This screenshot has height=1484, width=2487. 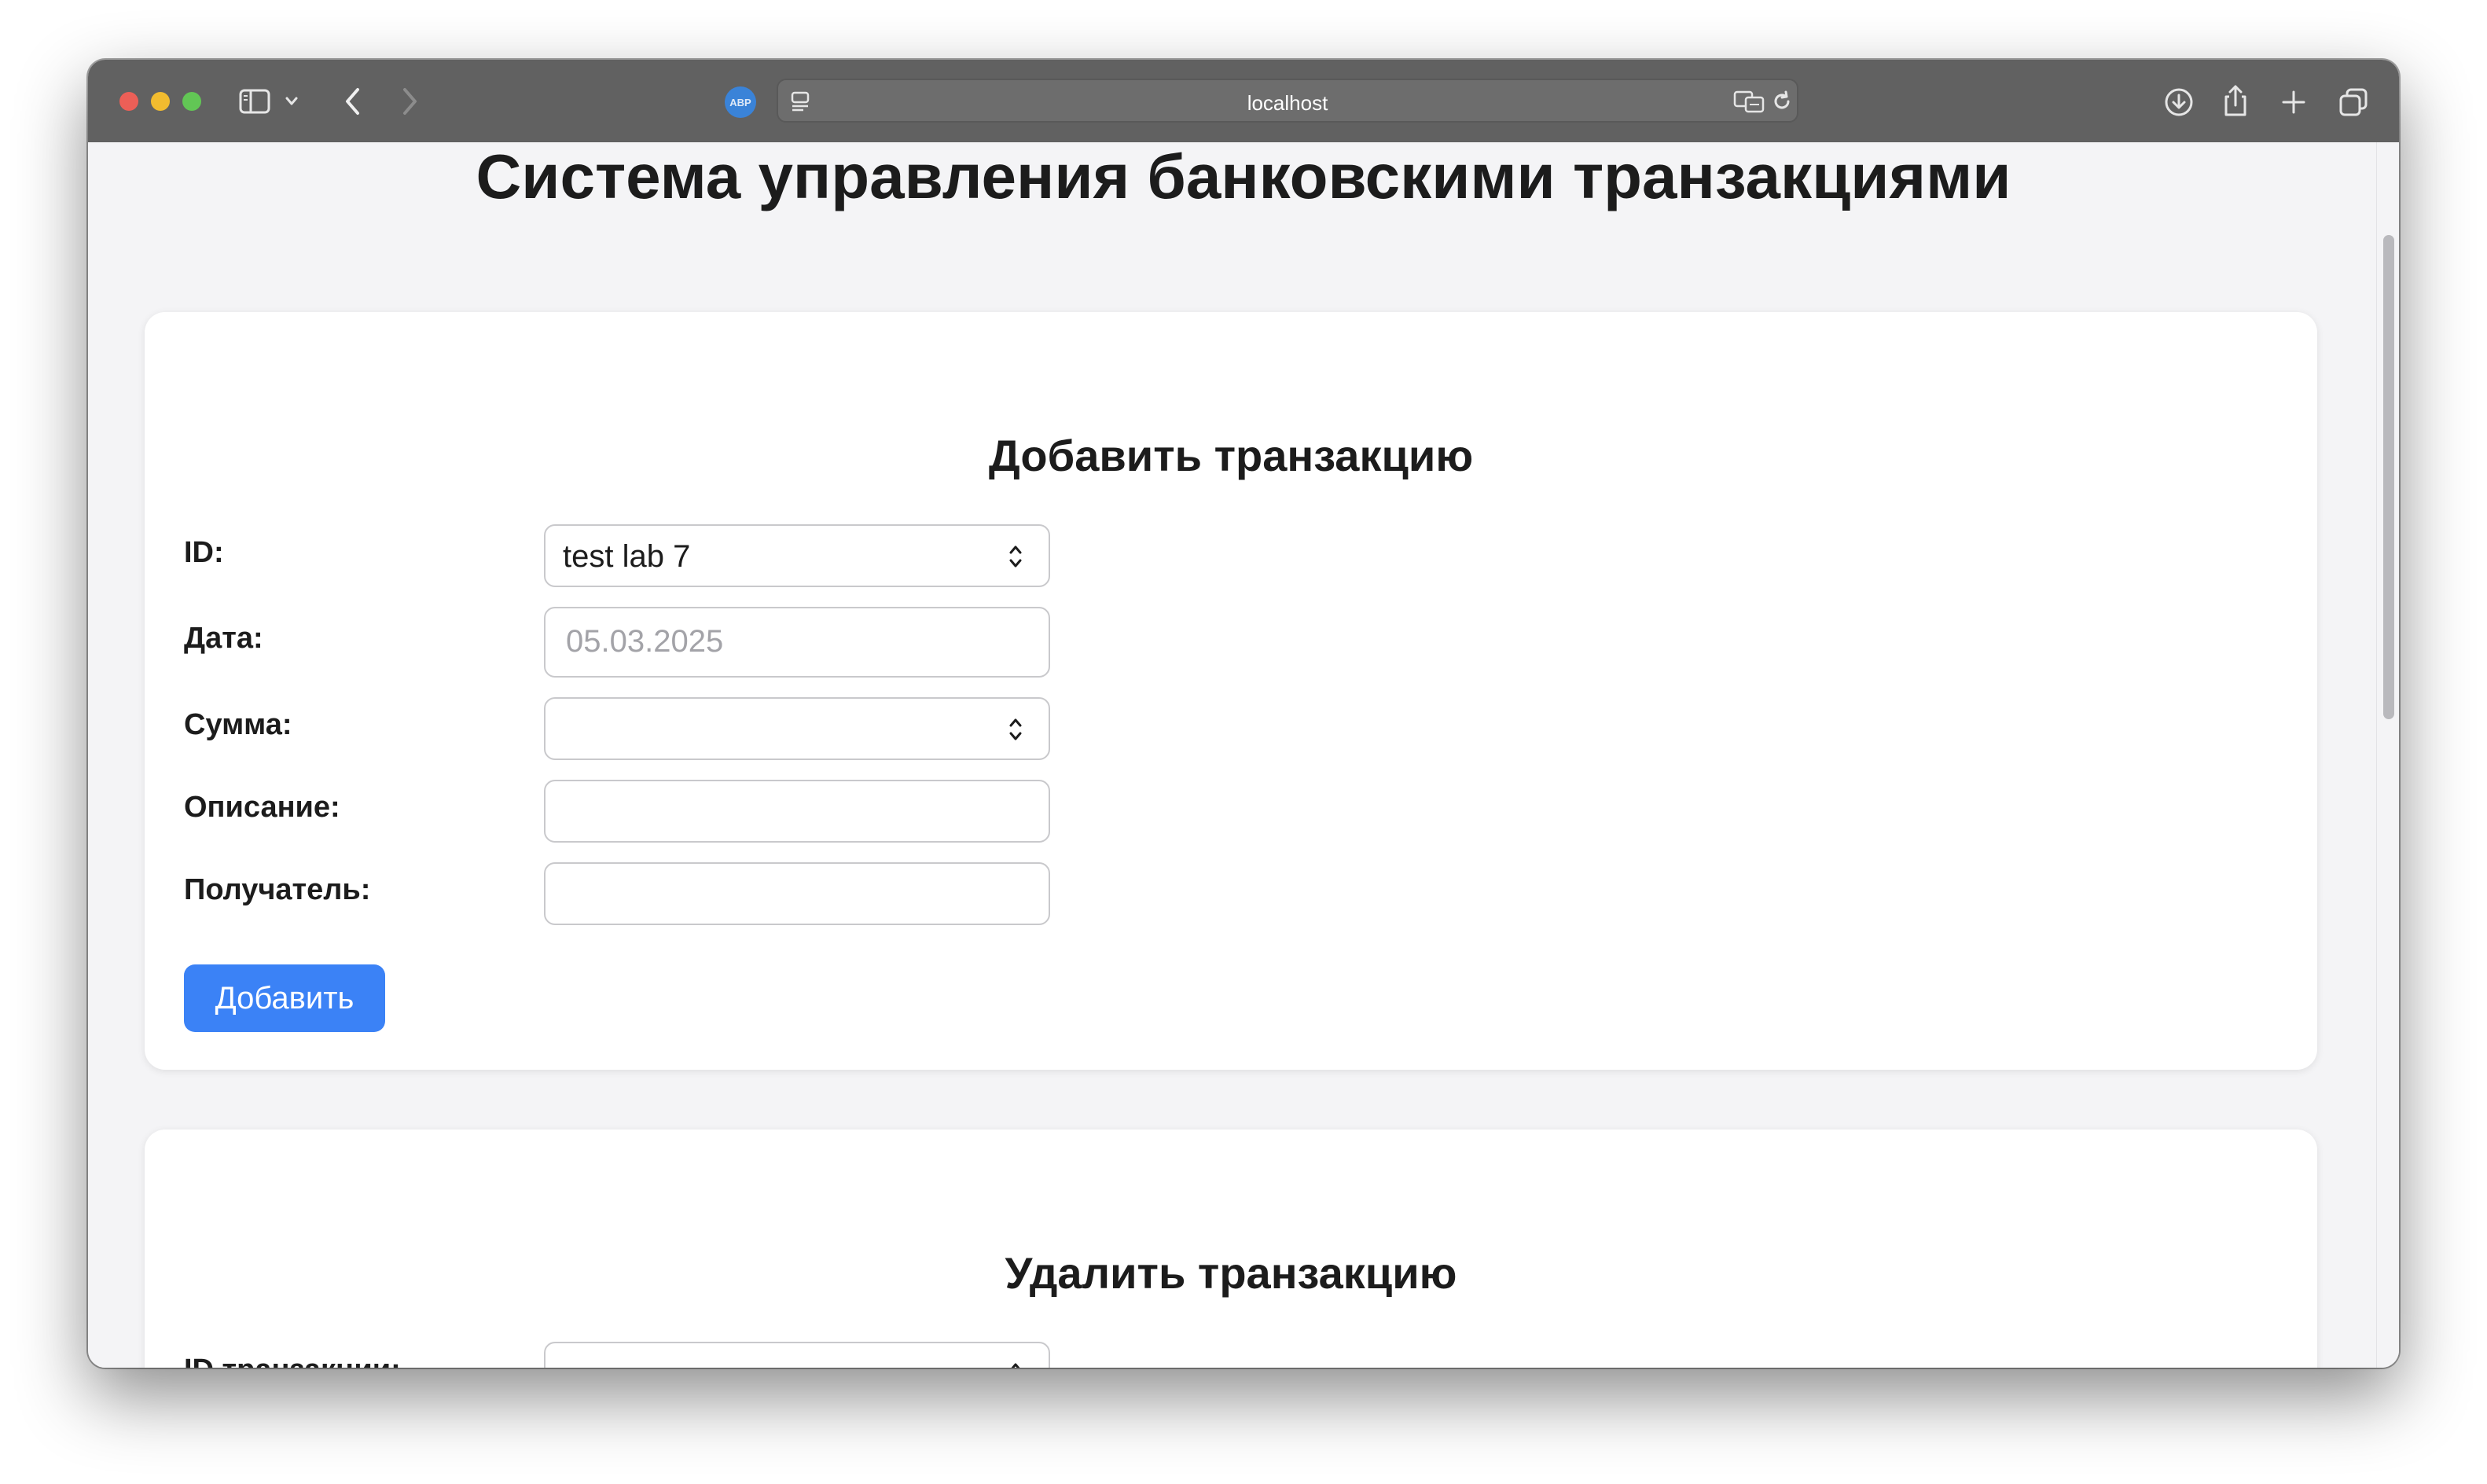 What do you see at coordinates (2353, 102) in the screenshot?
I see `tab-overview-icon` at bounding box center [2353, 102].